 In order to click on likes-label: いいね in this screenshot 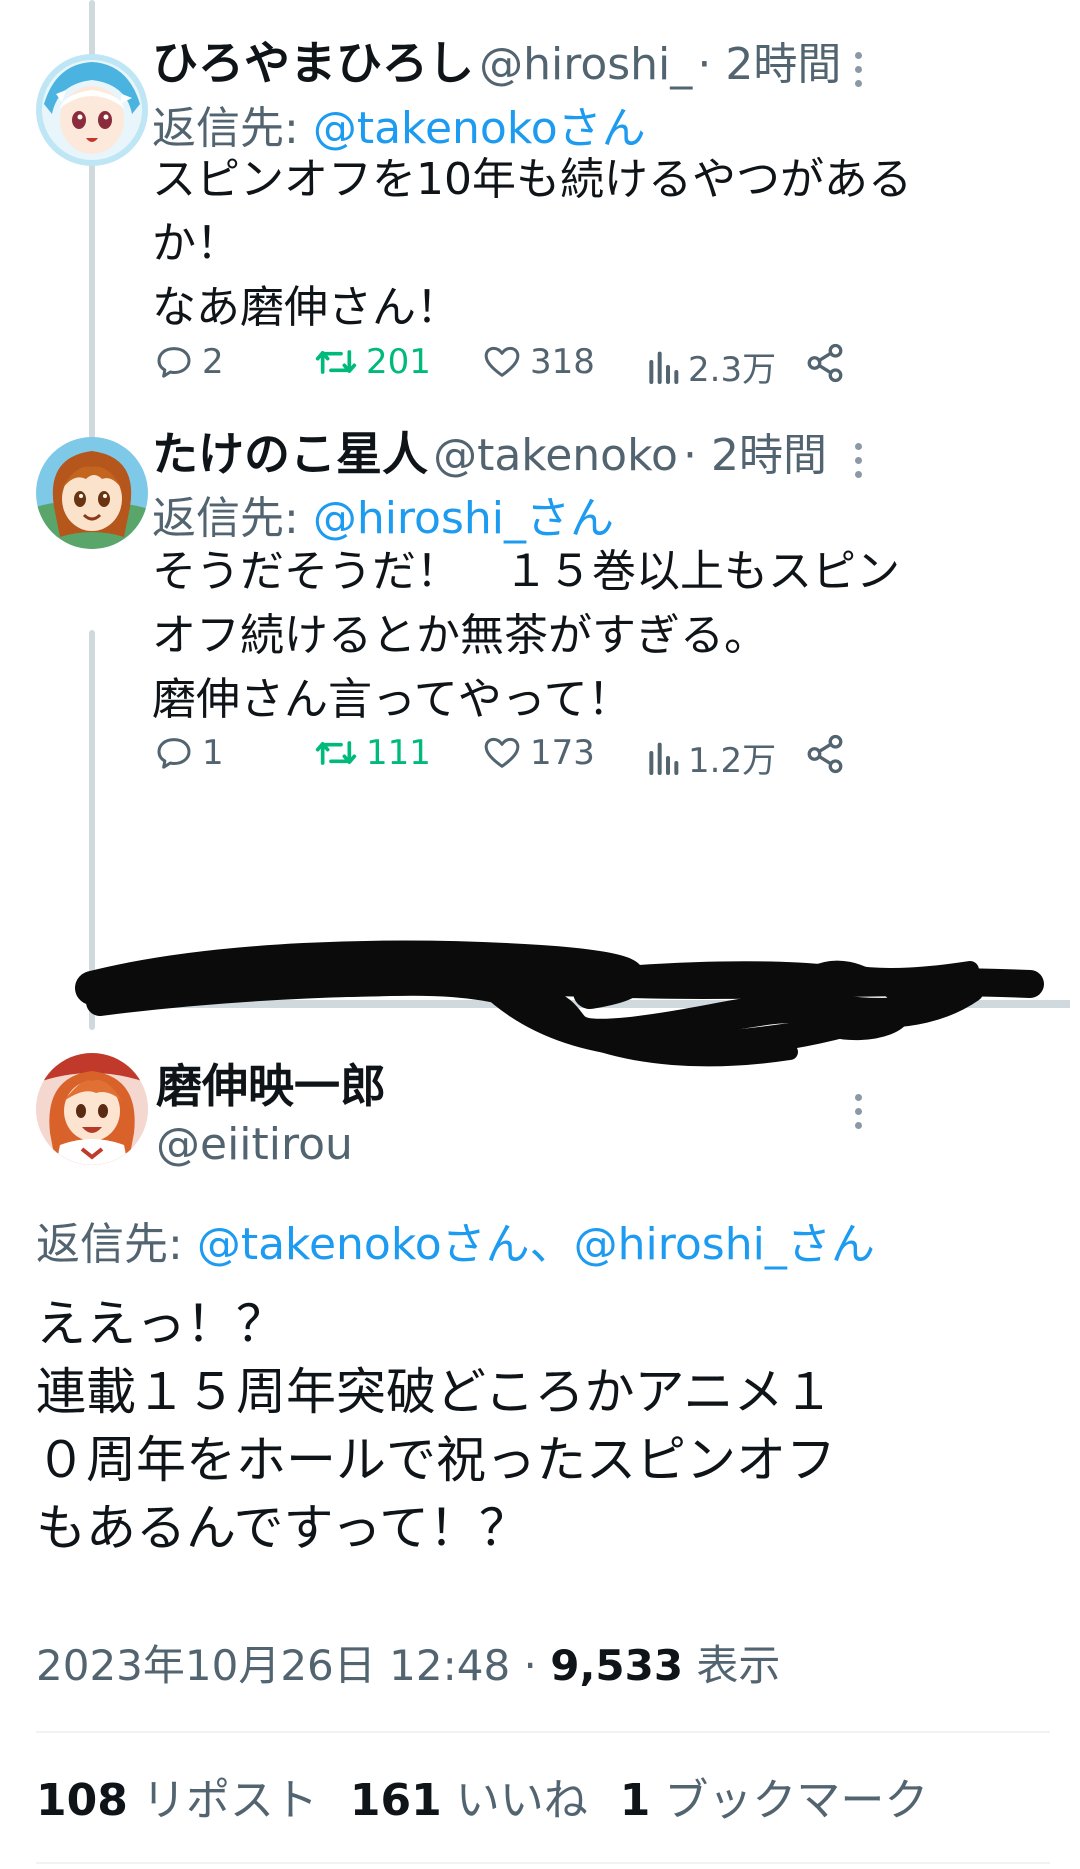, I will do `click(514, 1800)`.